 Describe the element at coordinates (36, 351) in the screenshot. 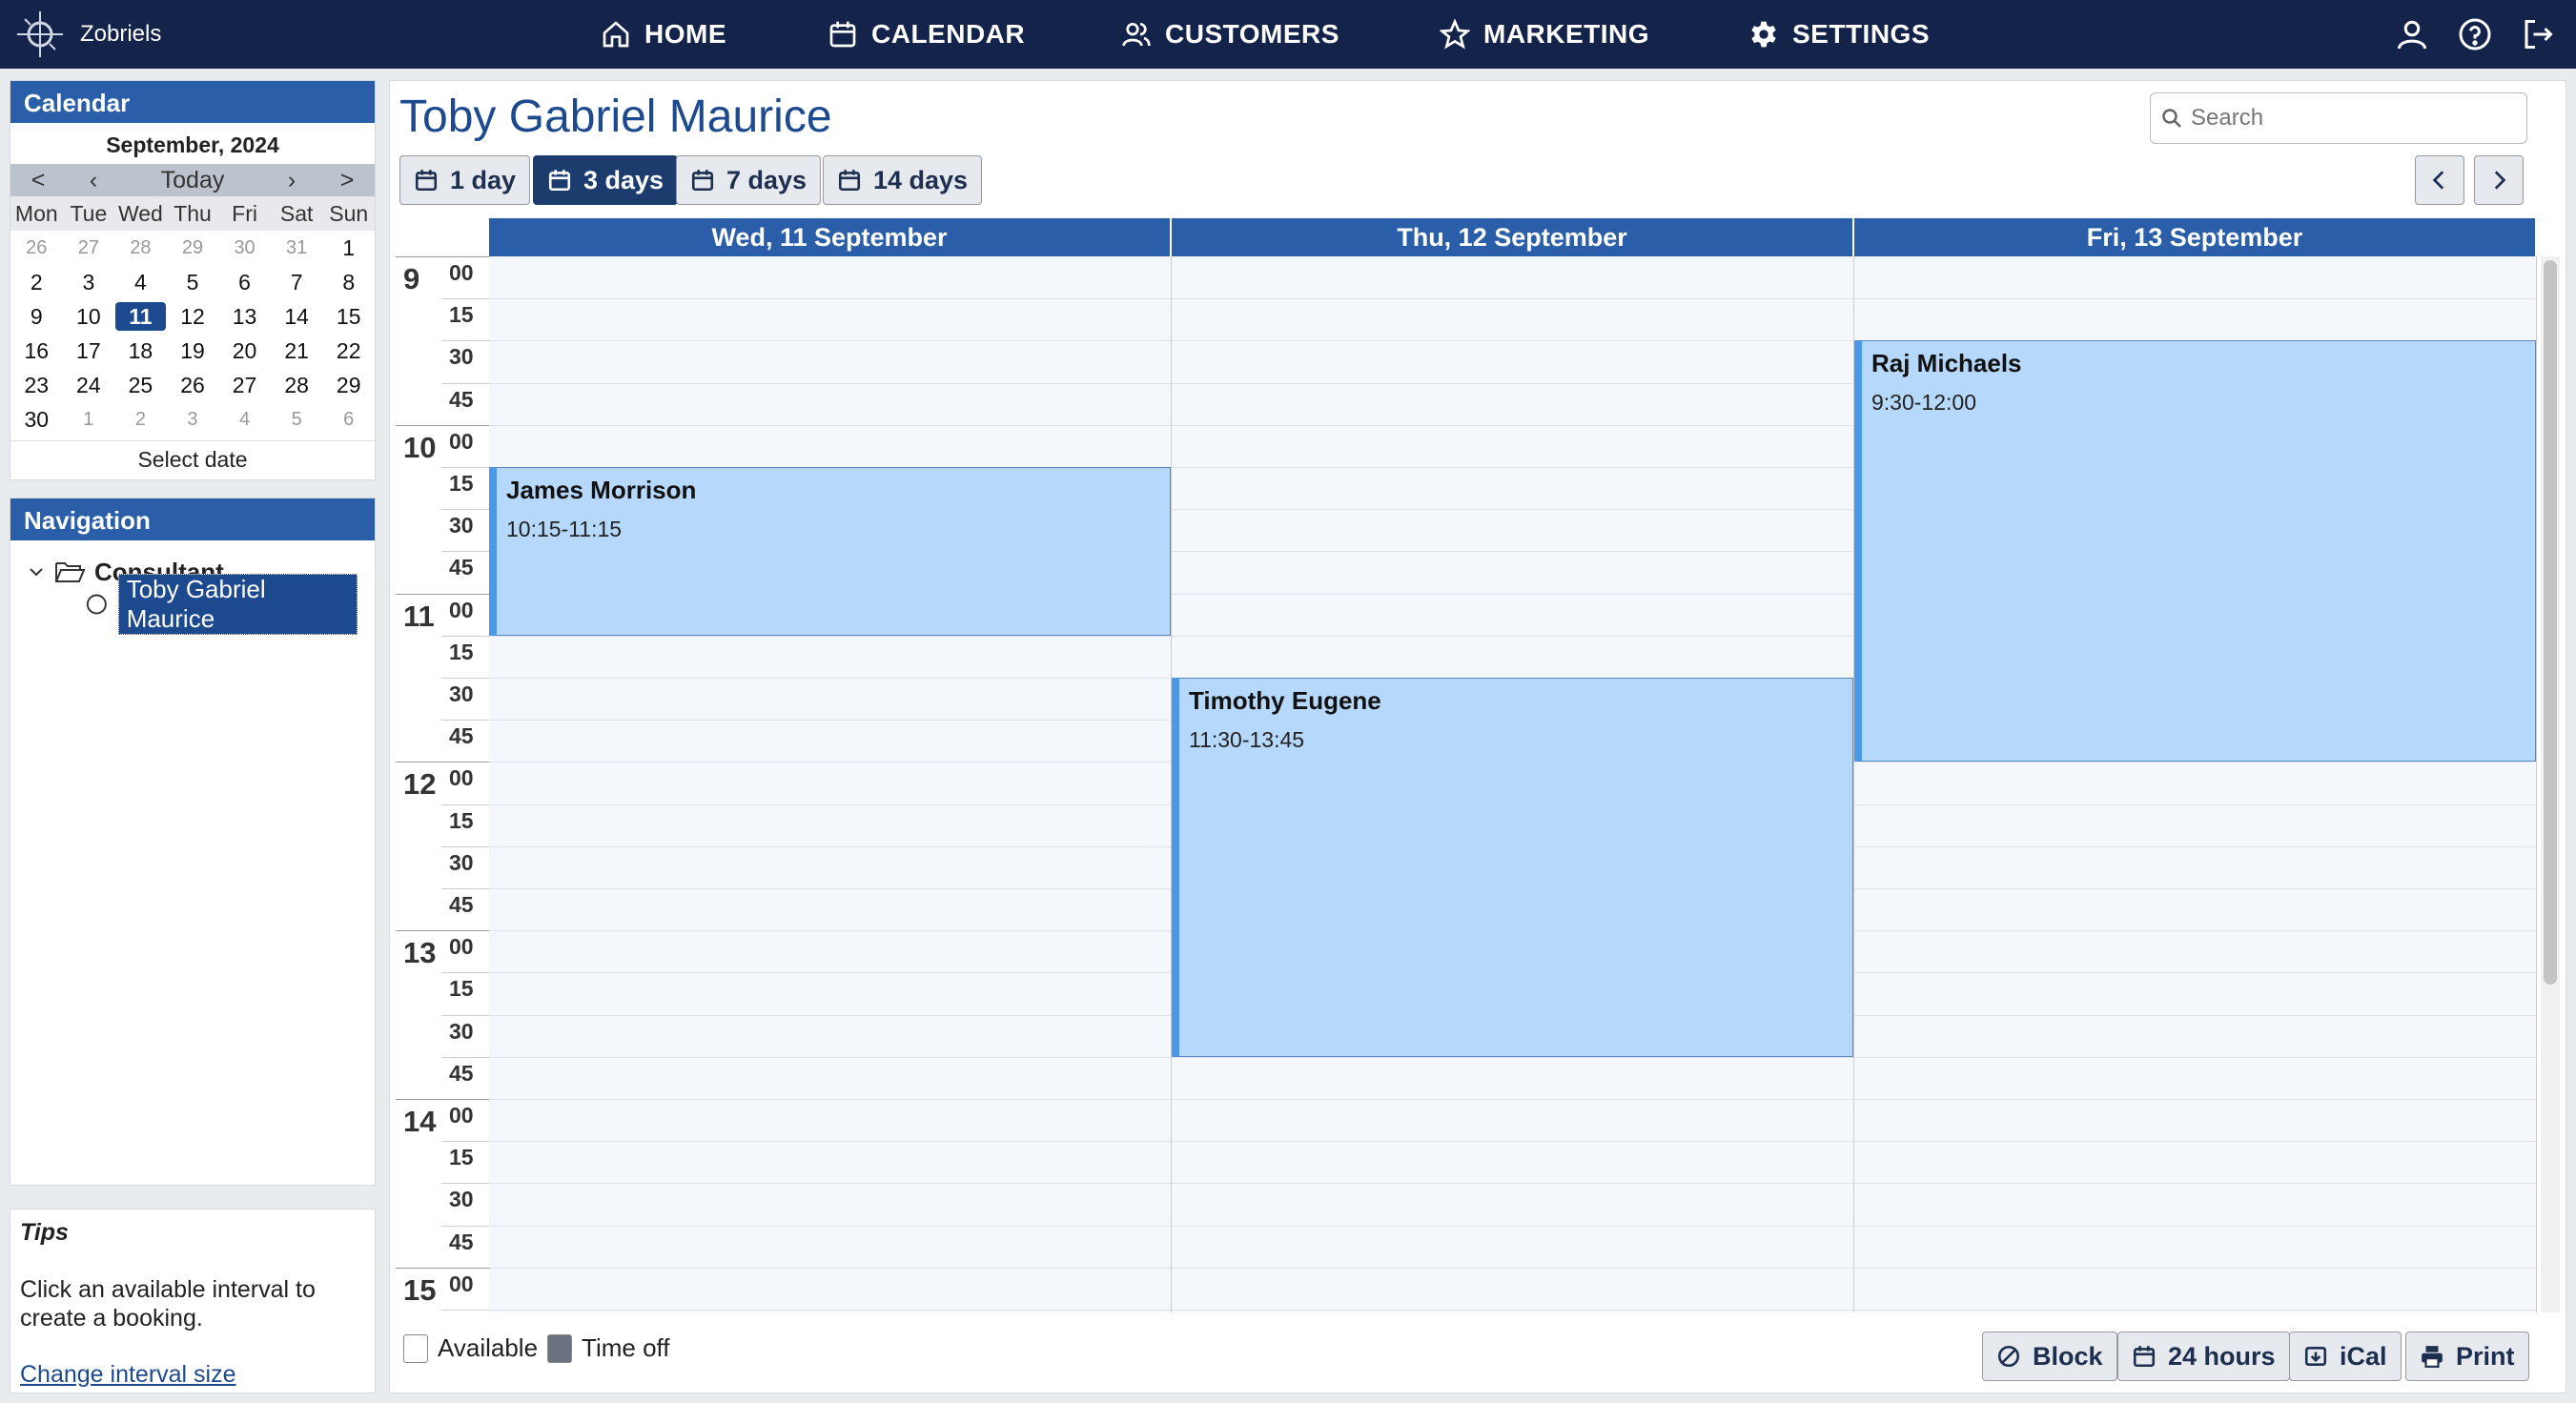

I see `mini-calendar-day: 16` at that location.